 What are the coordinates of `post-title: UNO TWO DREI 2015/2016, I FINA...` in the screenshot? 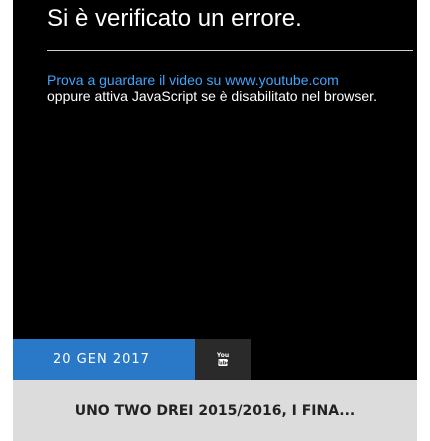 It's located at (215, 411).